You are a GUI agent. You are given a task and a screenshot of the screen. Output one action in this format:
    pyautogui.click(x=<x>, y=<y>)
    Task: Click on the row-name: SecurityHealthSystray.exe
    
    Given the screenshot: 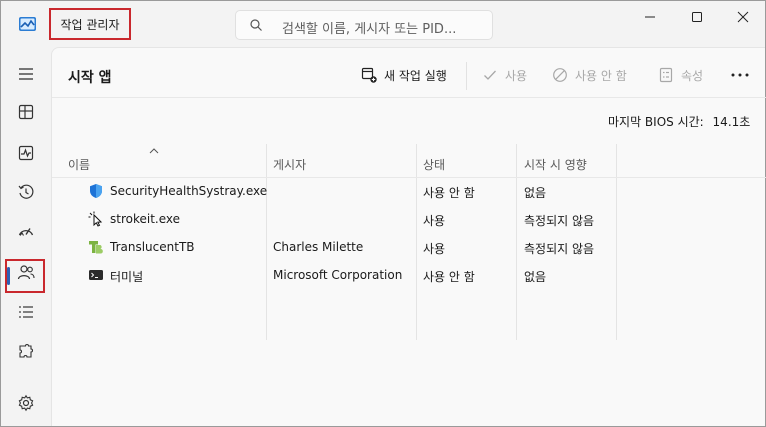 What is the action you would take?
    pyautogui.click(x=189, y=191)
    